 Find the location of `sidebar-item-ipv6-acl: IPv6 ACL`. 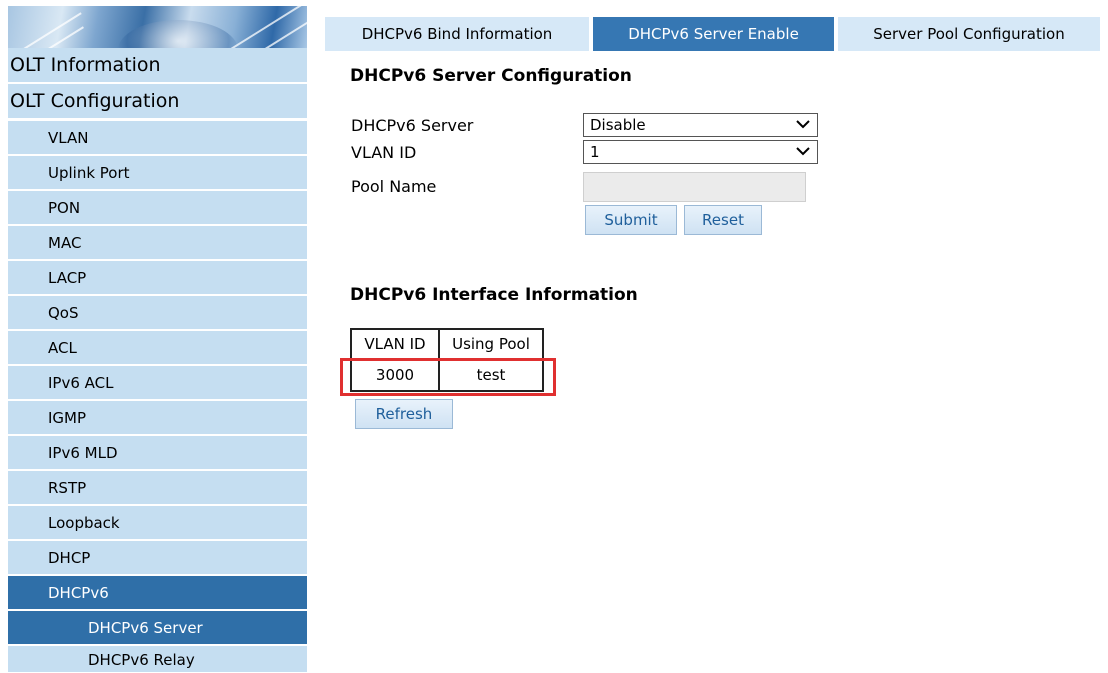

sidebar-item-ipv6-acl: IPv6 ACL is located at coordinates (157, 383).